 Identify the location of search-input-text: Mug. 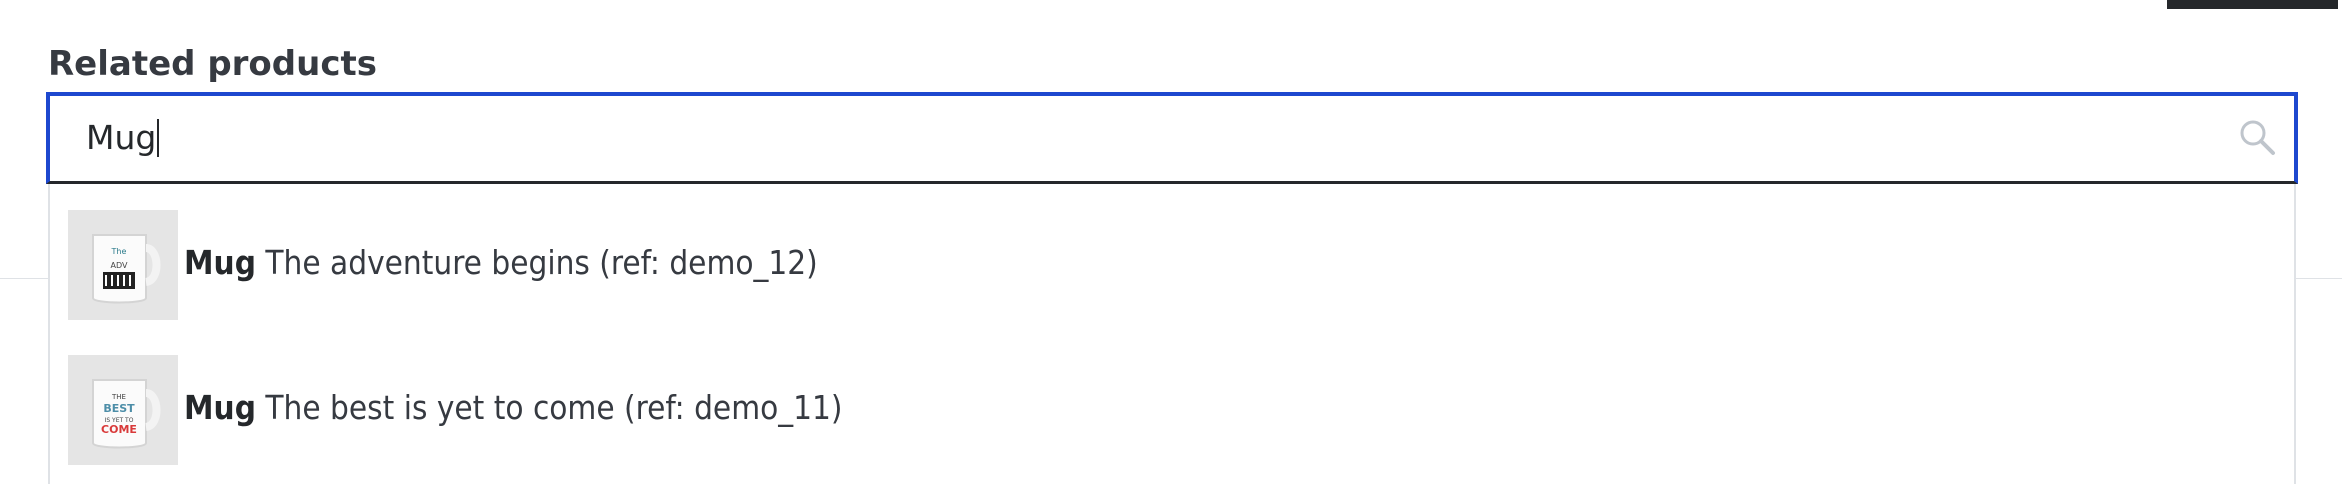
(121, 137).